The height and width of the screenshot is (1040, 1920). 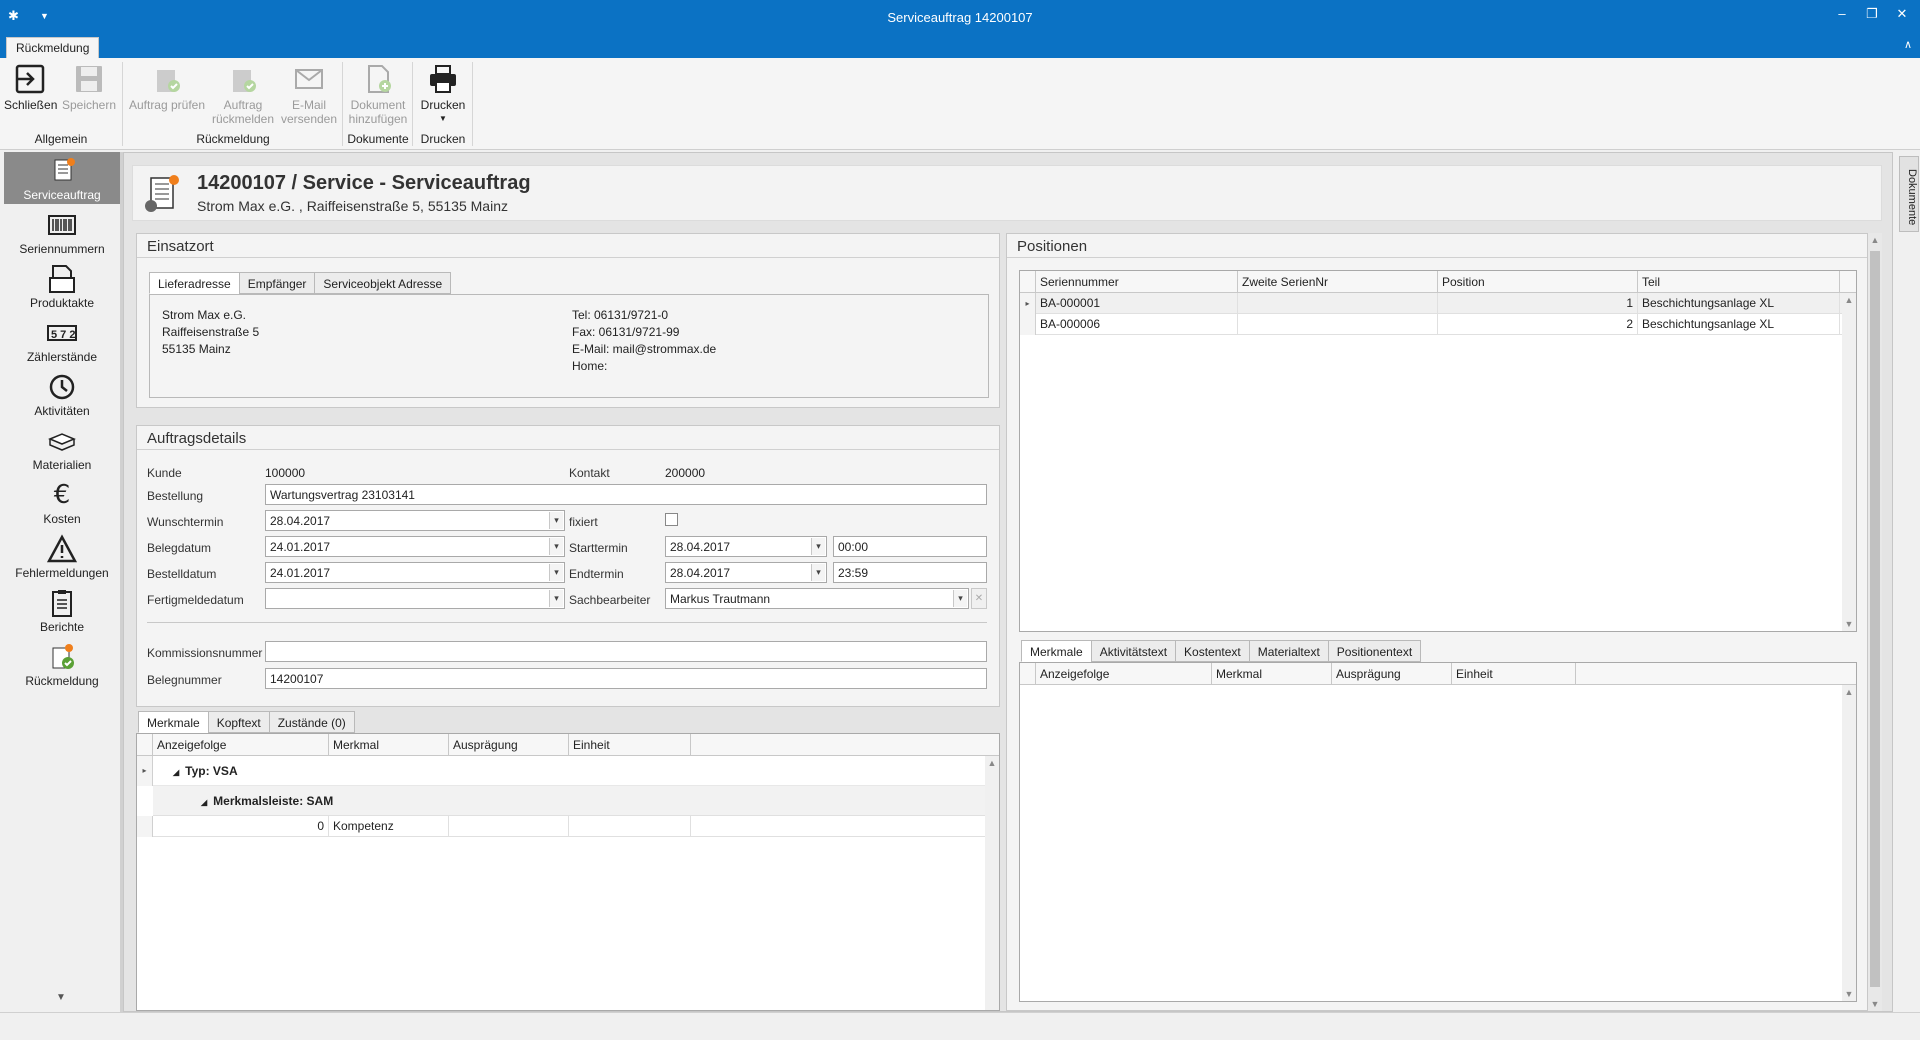 I want to click on tab-kostentext: Kostentext, so click(x=1212, y=651).